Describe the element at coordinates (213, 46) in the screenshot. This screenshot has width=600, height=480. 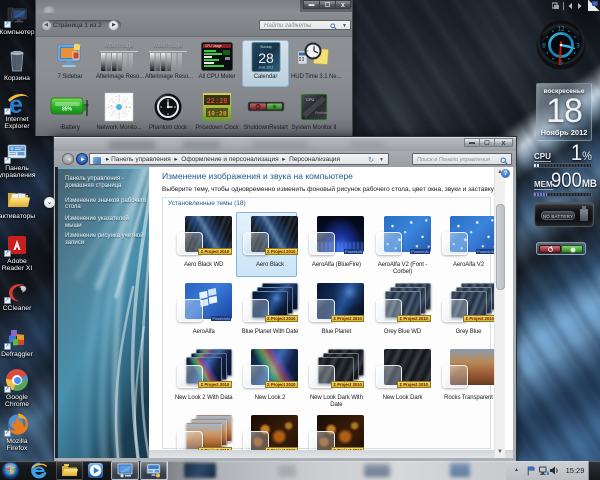
I see `svg-text: CPU Usage` at that location.